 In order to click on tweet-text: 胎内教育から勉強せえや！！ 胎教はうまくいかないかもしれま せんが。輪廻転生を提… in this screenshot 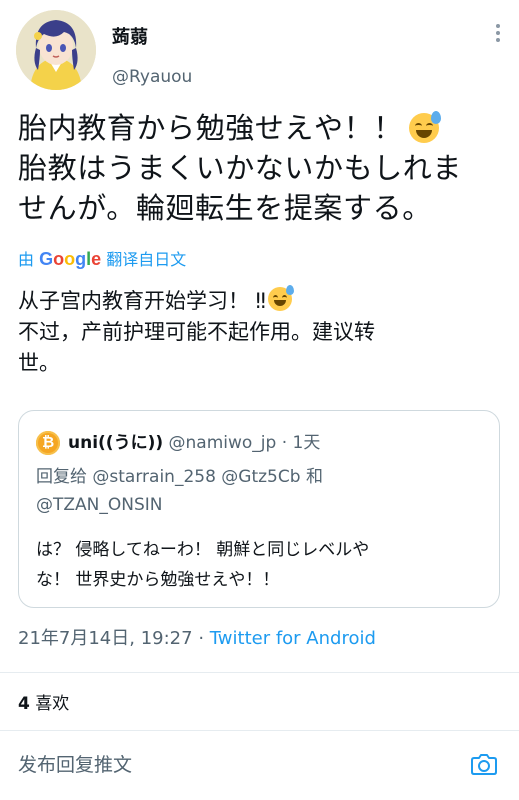, I will do `click(263, 168)`.